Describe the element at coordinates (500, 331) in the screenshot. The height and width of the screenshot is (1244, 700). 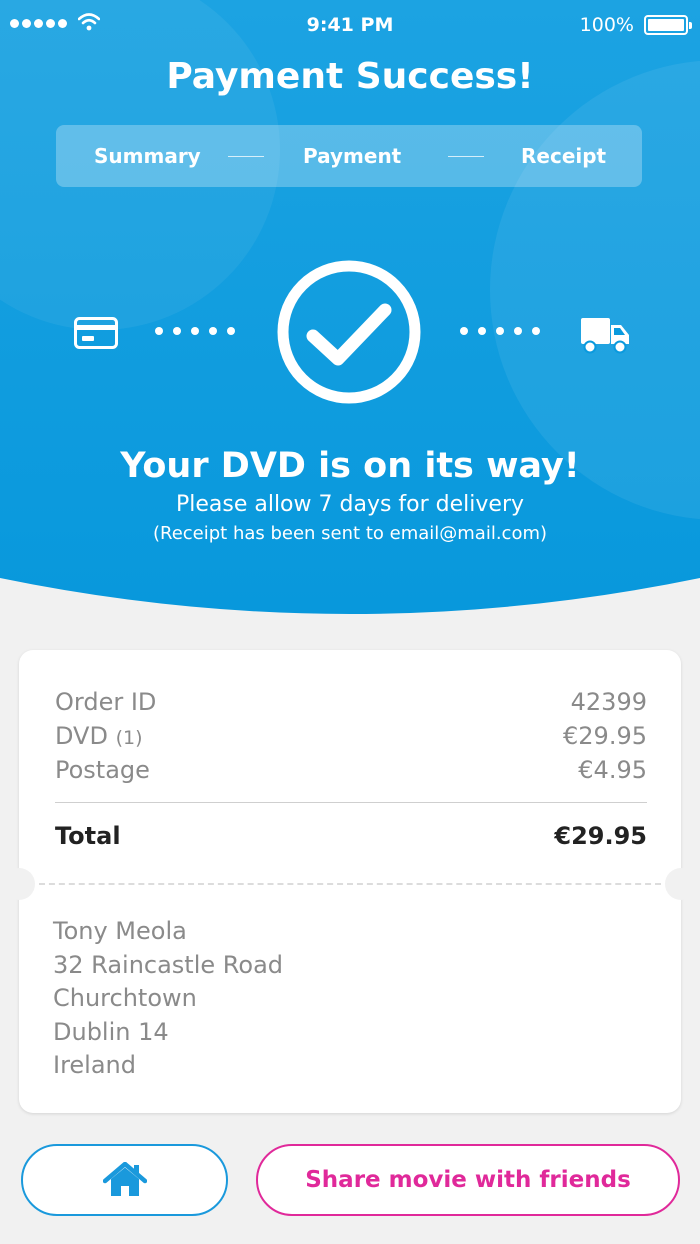
I see `progress-dots-right` at that location.